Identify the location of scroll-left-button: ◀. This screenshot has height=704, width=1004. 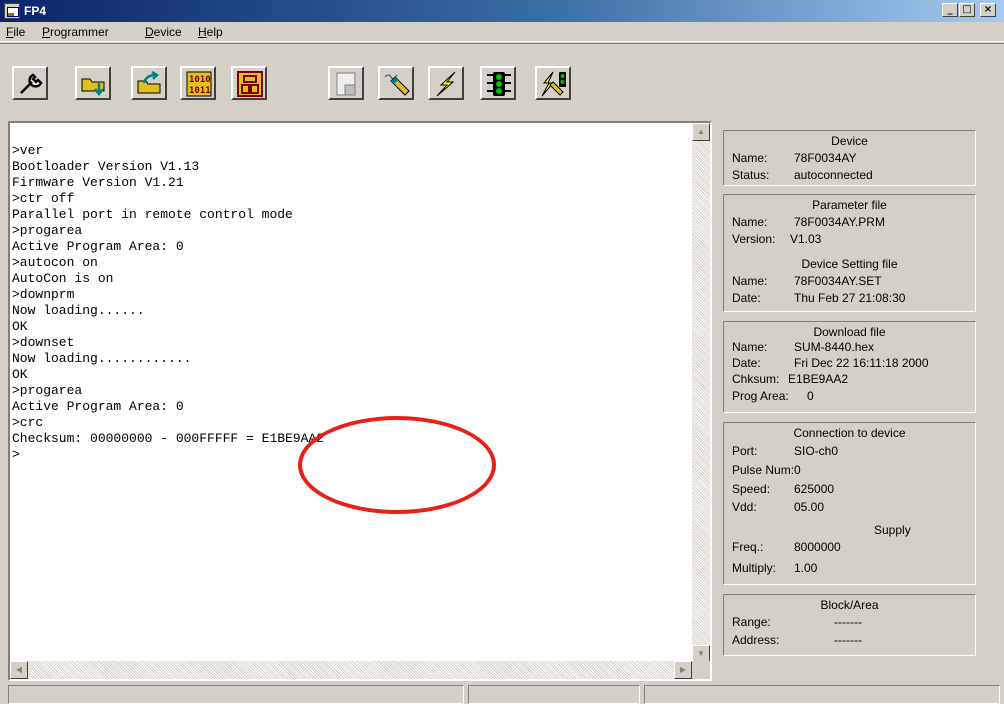
(19, 670).